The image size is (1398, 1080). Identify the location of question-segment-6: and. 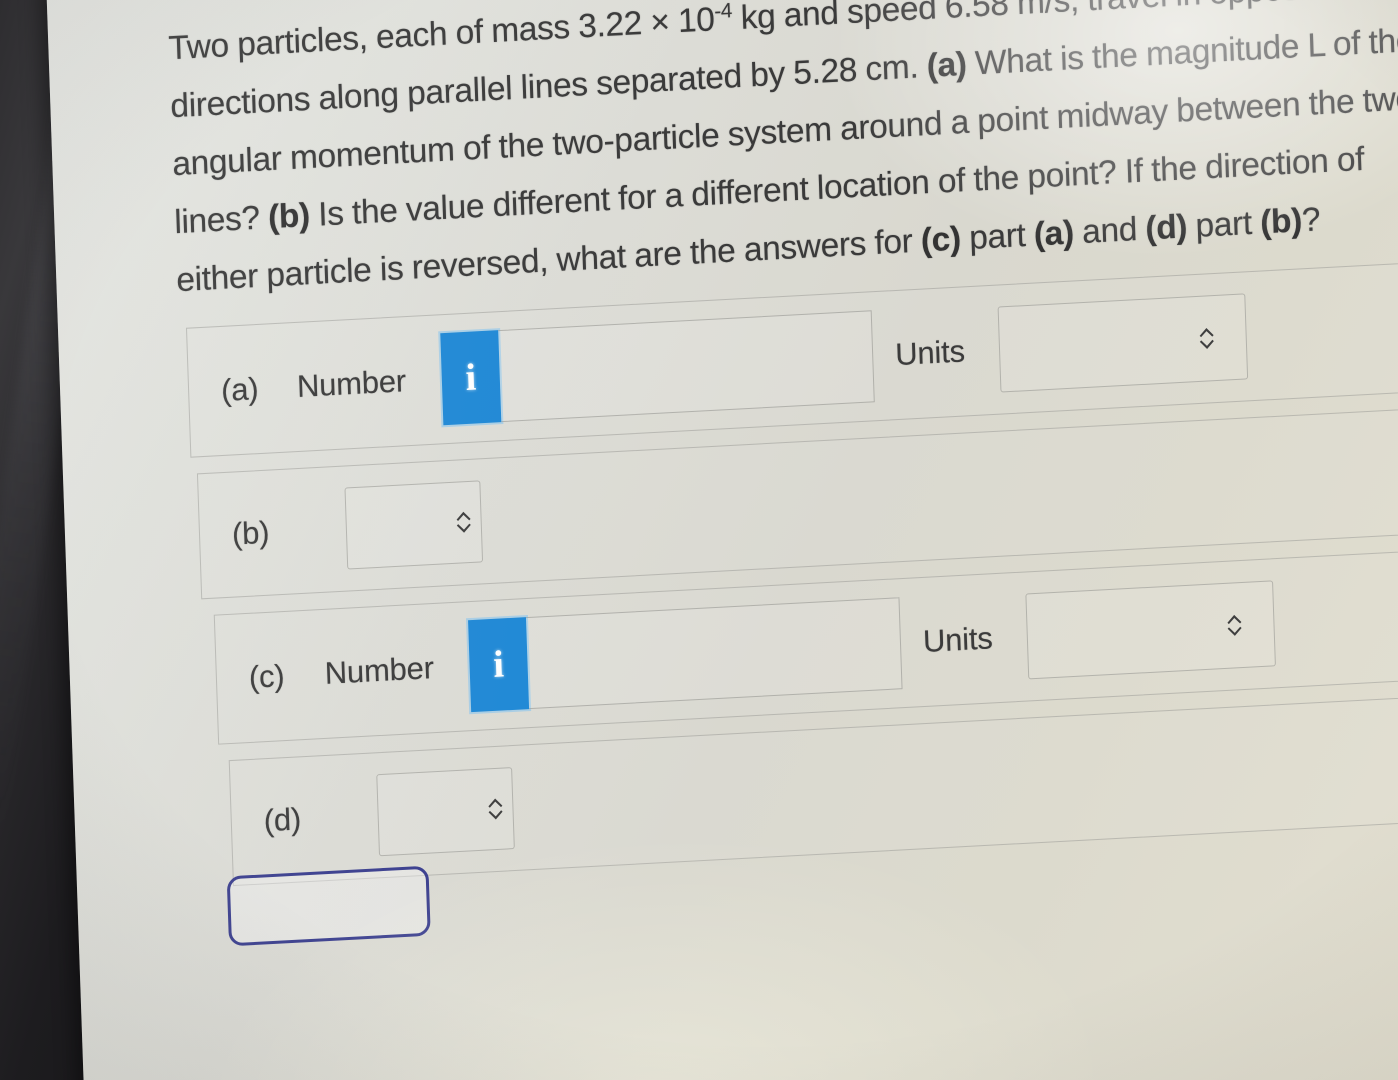
(1110, 231).